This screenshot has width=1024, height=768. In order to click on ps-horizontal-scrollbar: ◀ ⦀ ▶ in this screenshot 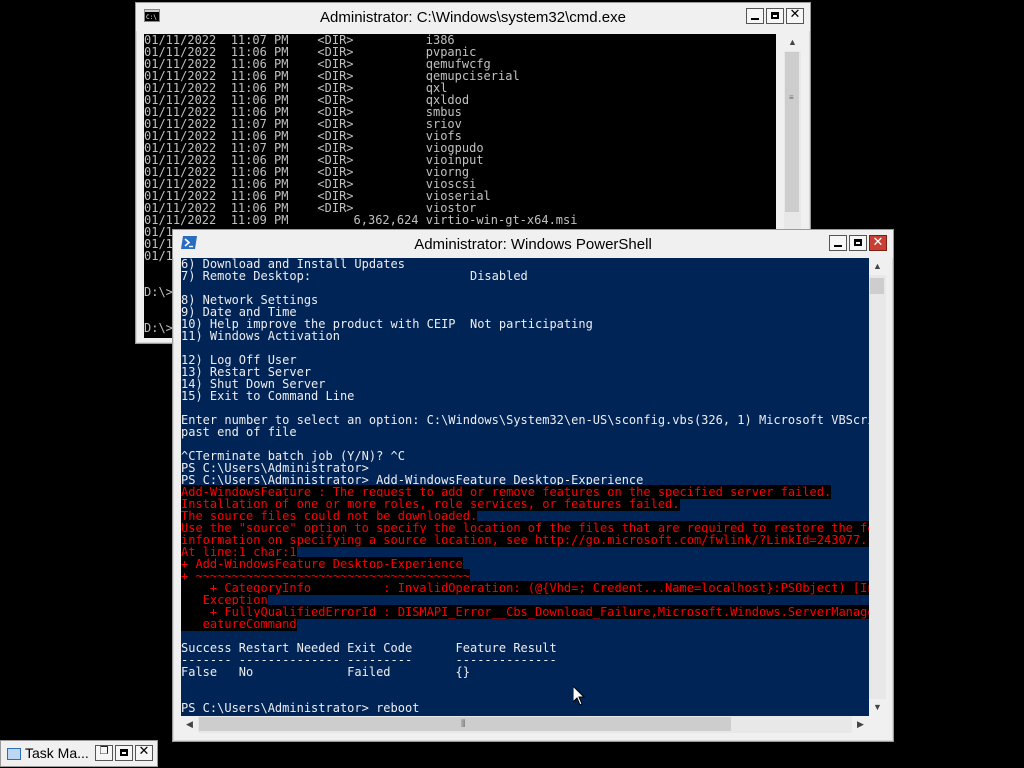, I will do `click(525, 724)`.